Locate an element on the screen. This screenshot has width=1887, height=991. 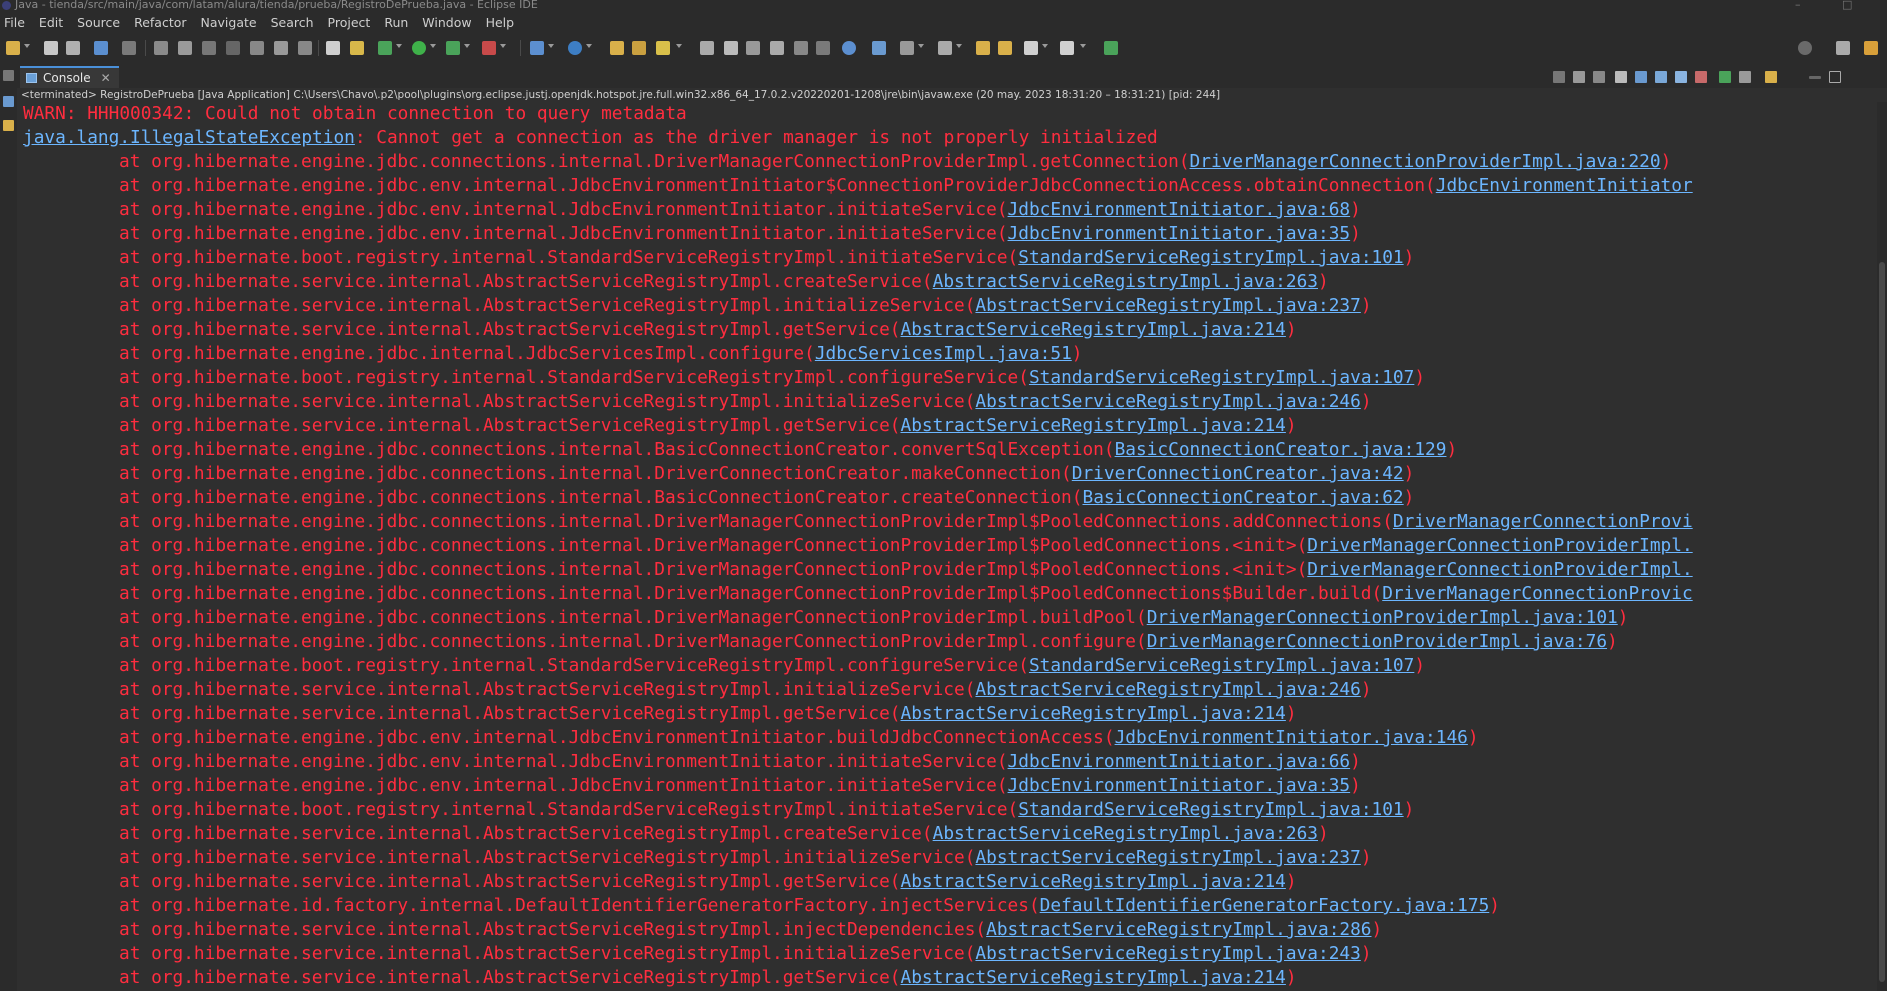
show-on-stderr-icon is located at coordinates (1681, 77).